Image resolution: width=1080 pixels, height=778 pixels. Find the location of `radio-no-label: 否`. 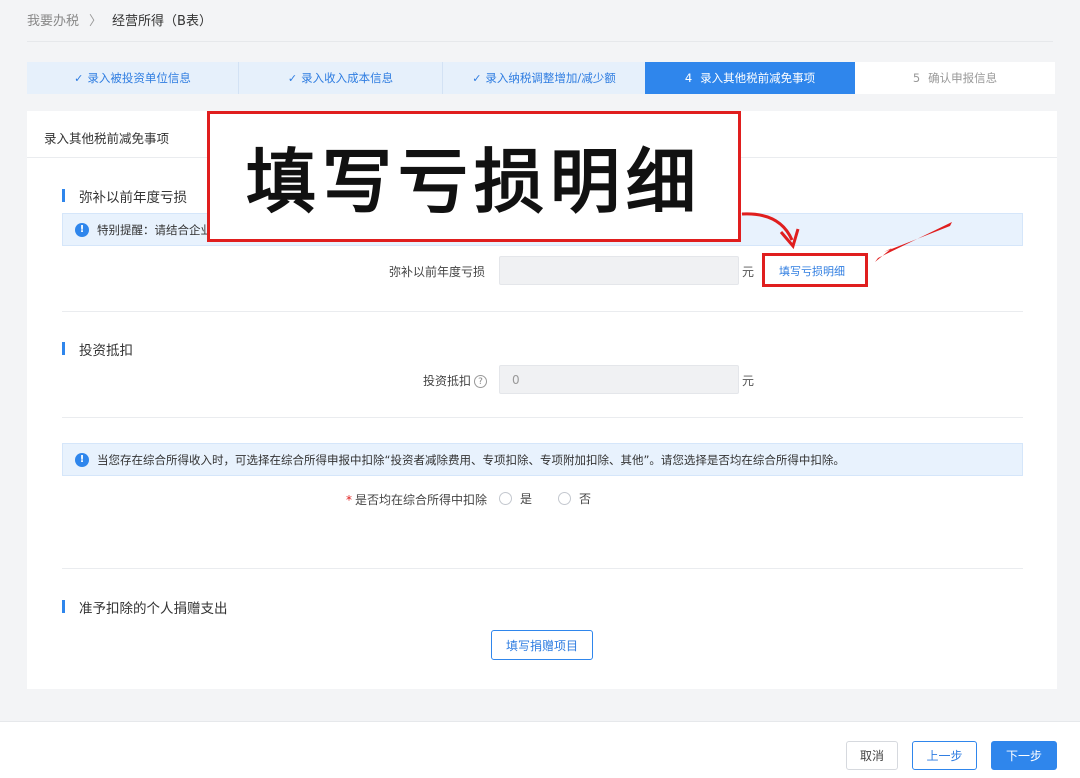

radio-no-label: 否 is located at coordinates (585, 499).